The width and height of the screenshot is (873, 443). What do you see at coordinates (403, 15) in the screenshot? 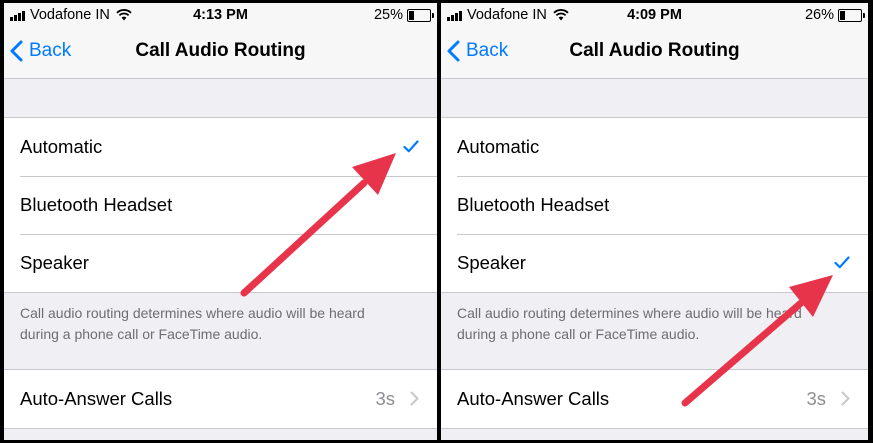
I see `battery-group: 25%` at bounding box center [403, 15].